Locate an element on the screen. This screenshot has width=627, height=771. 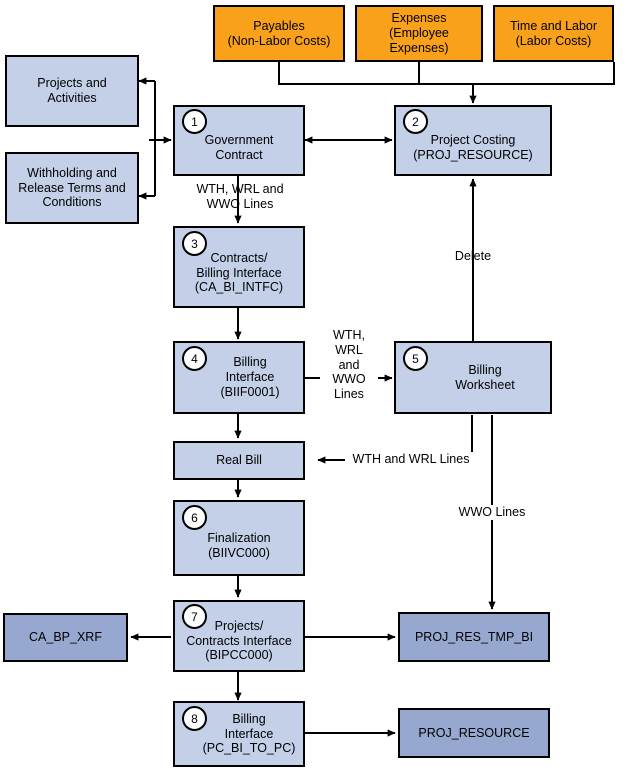
node-government-contract-label: Government Contract is located at coordinates (239, 147).